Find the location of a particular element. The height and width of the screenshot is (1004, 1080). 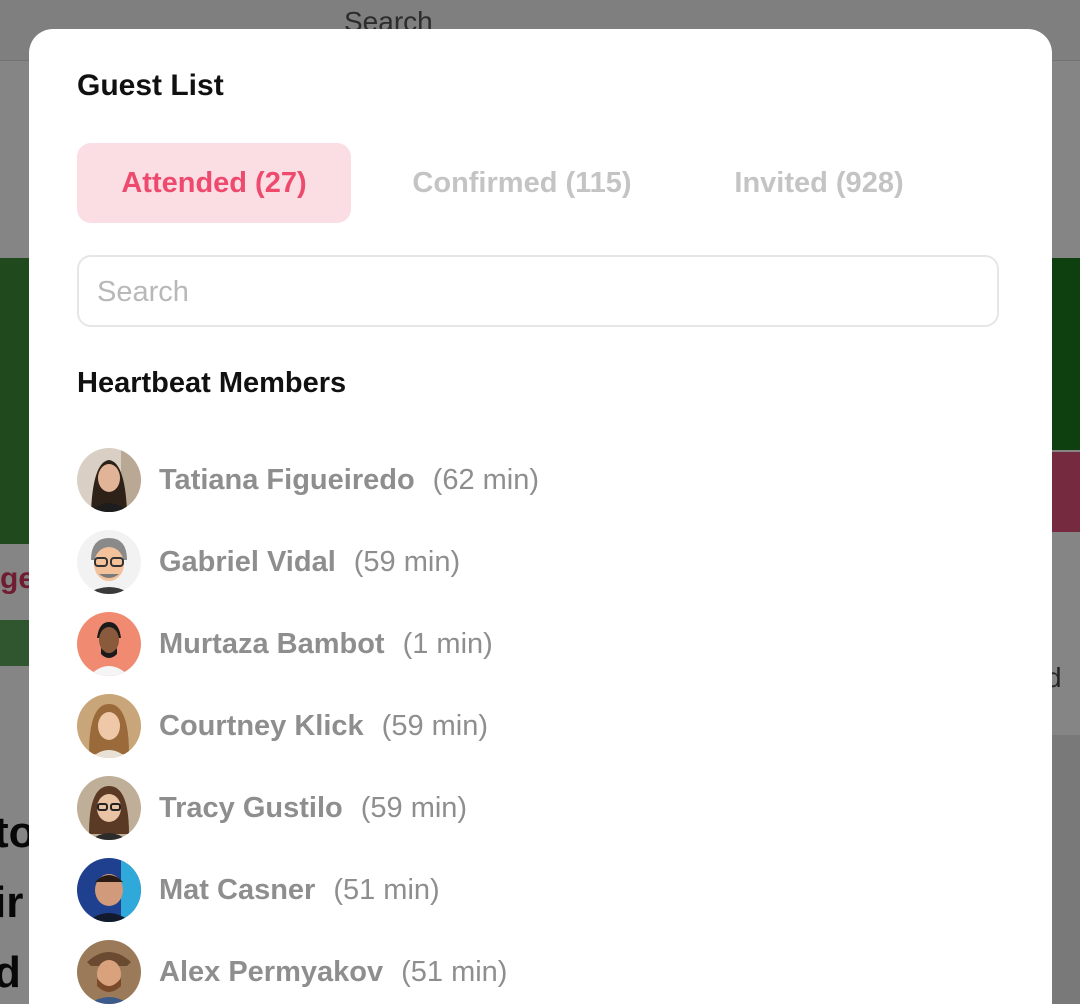

member-name: Murtaza Bambot is located at coordinates (272, 643).